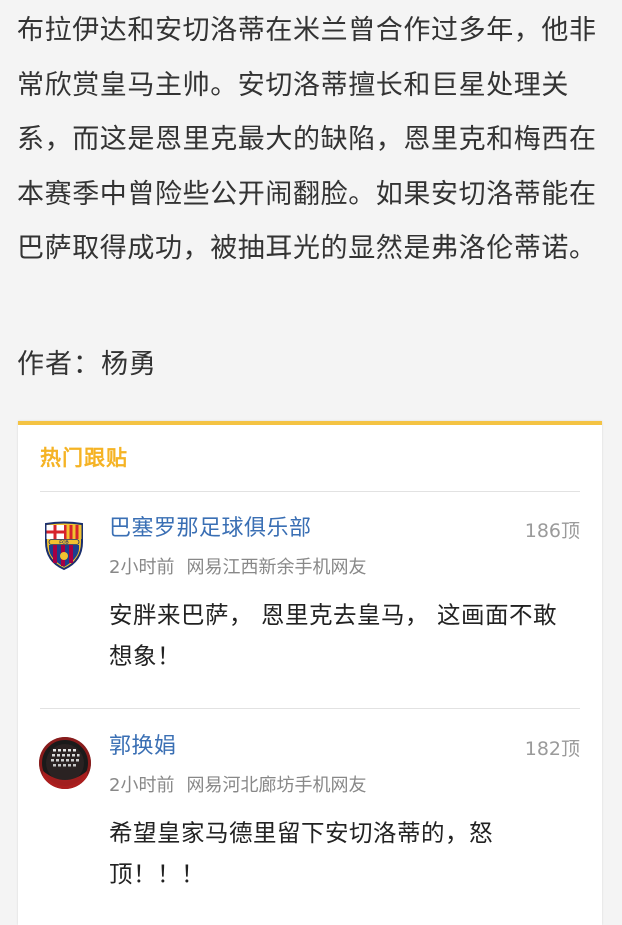  What do you see at coordinates (84, 458) in the screenshot?
I see `hot-comments-title: 热门跟贴` at bounding box center [84, 458].